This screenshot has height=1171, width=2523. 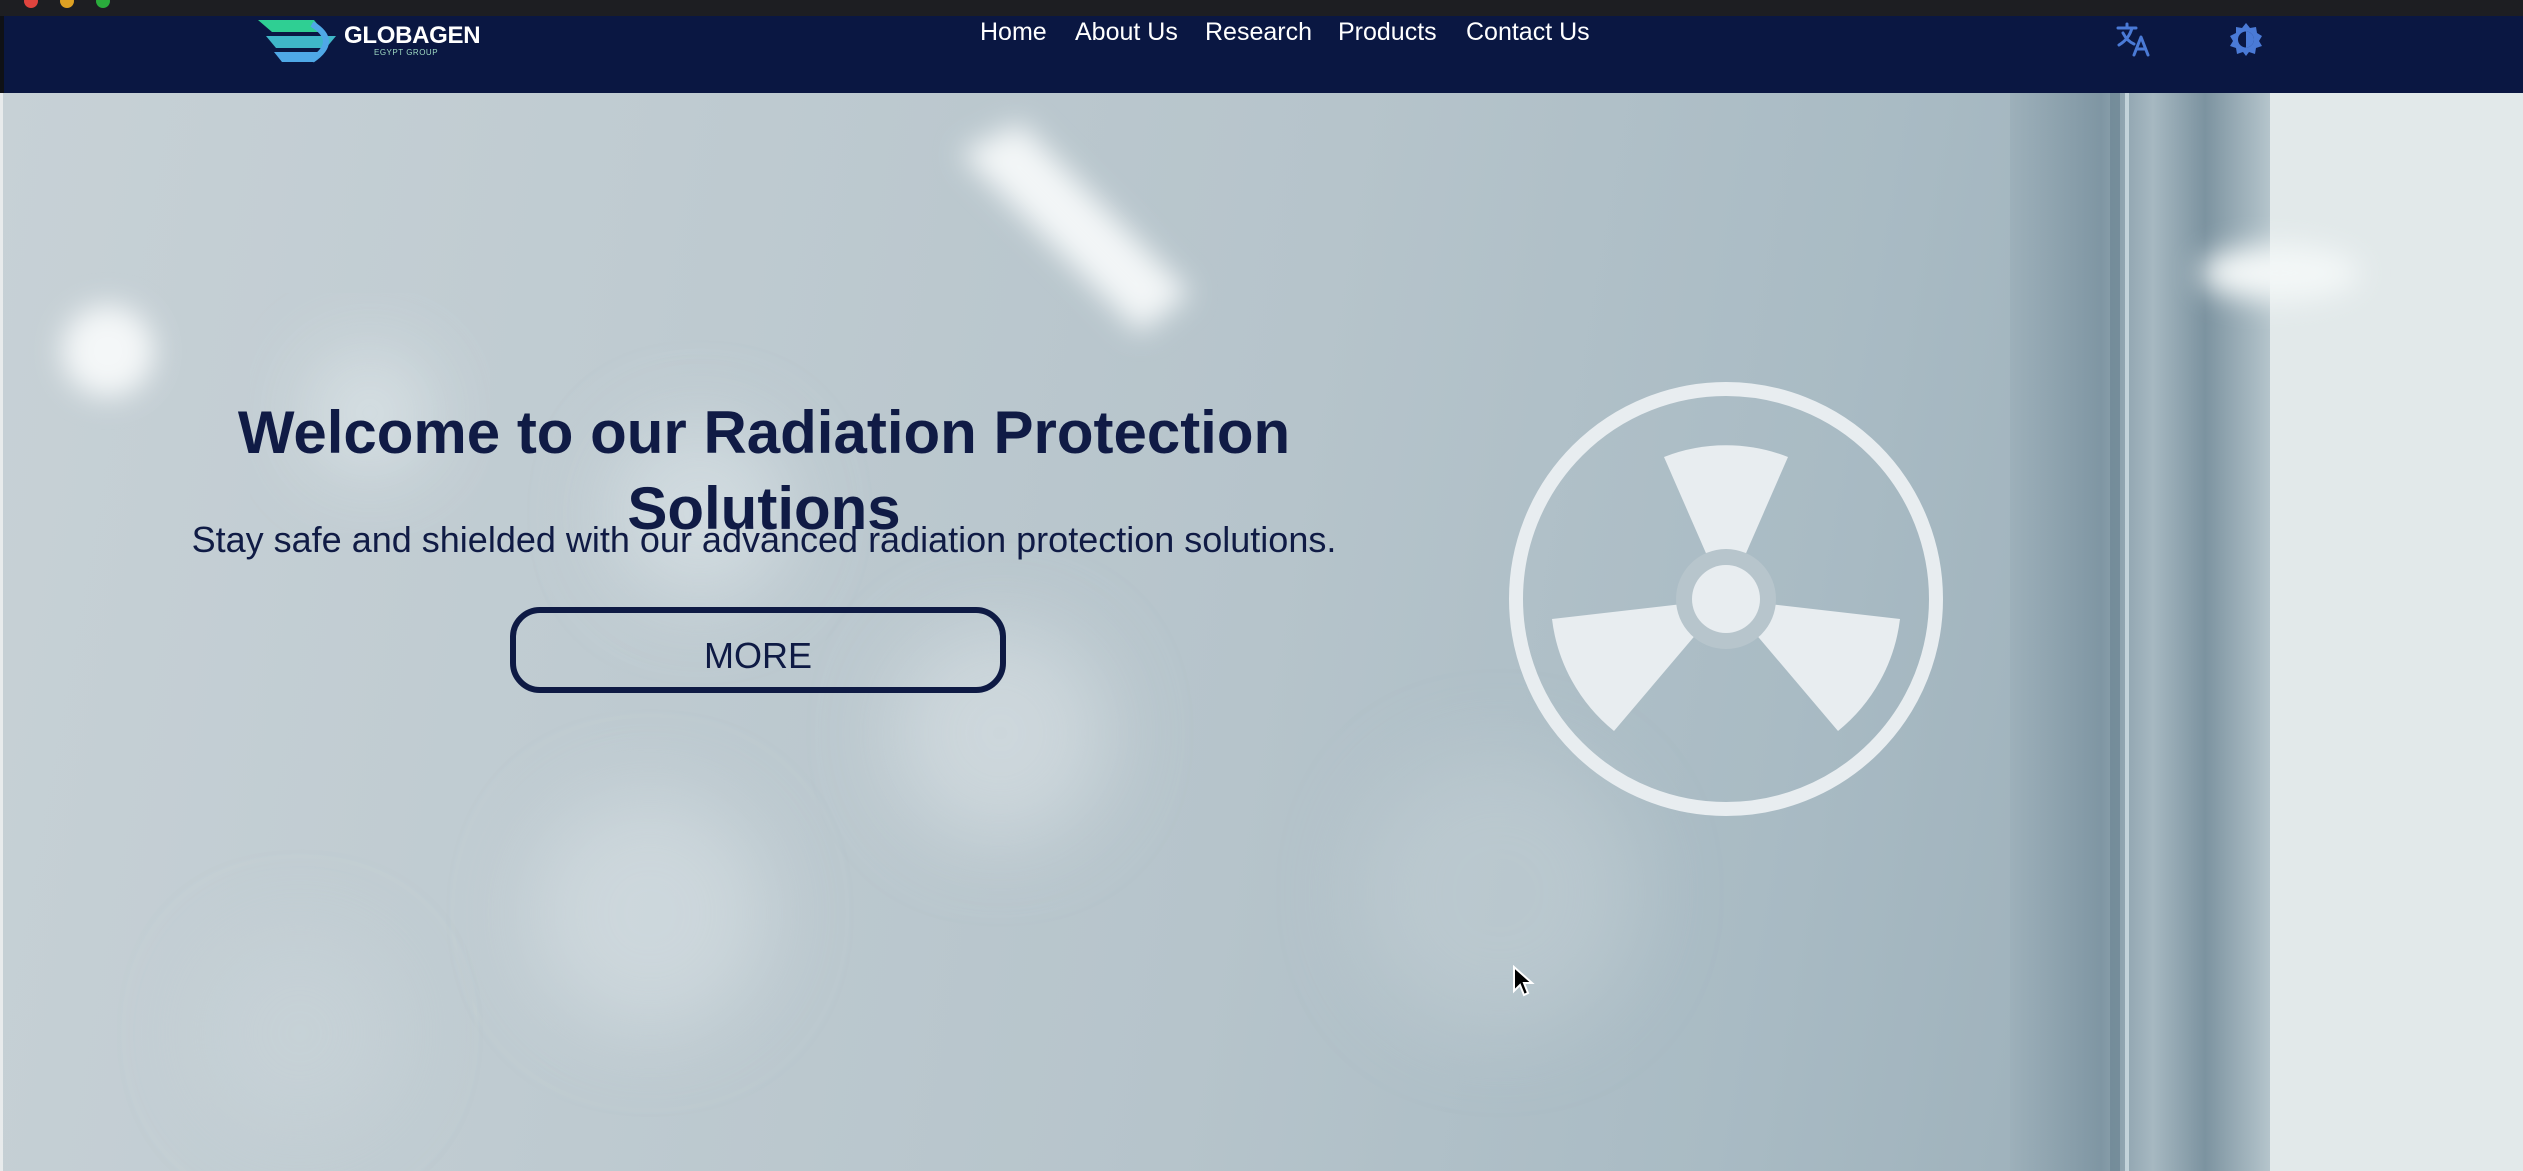 What do you see at coordinates (1013, 32) in the screenshot?
I see `nav-link-home: Home` at bounding box center [1013, 32].